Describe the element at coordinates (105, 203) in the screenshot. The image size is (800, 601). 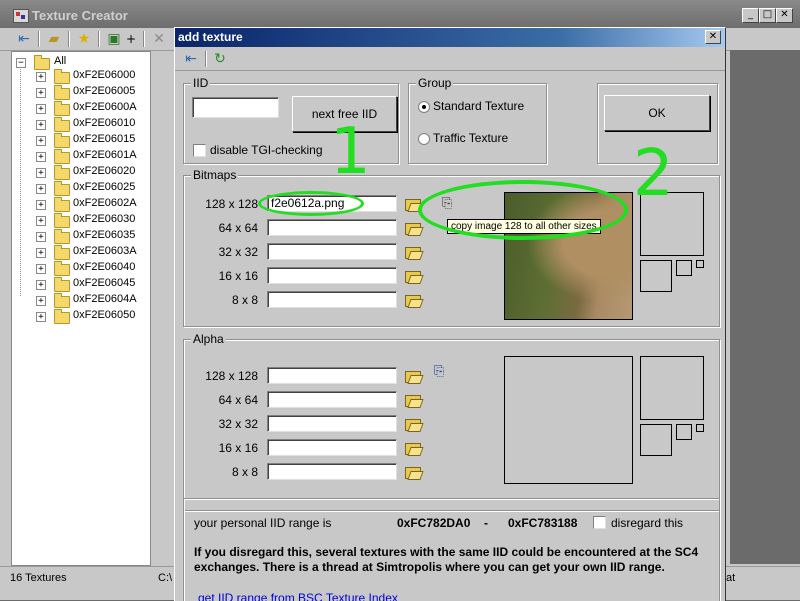
I see `tree-item-label: 0xF2E0602A` at that location.